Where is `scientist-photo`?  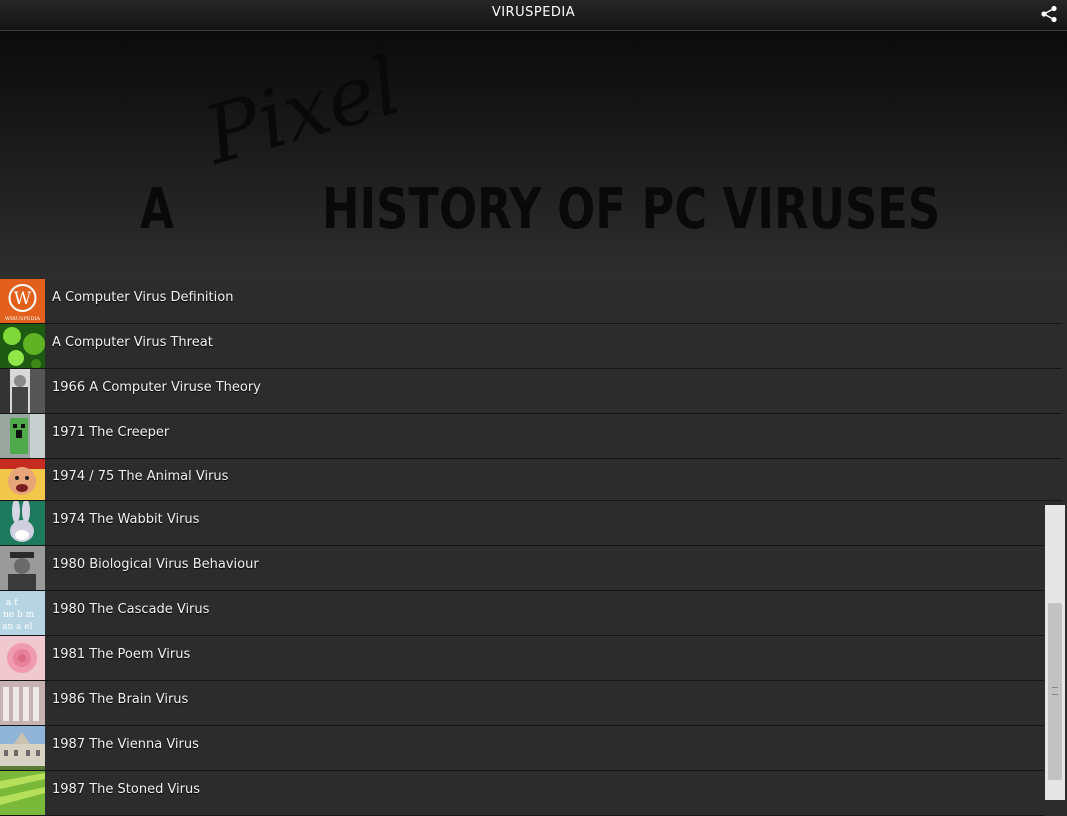 scientist-photo is located at coordinates (22, 391).